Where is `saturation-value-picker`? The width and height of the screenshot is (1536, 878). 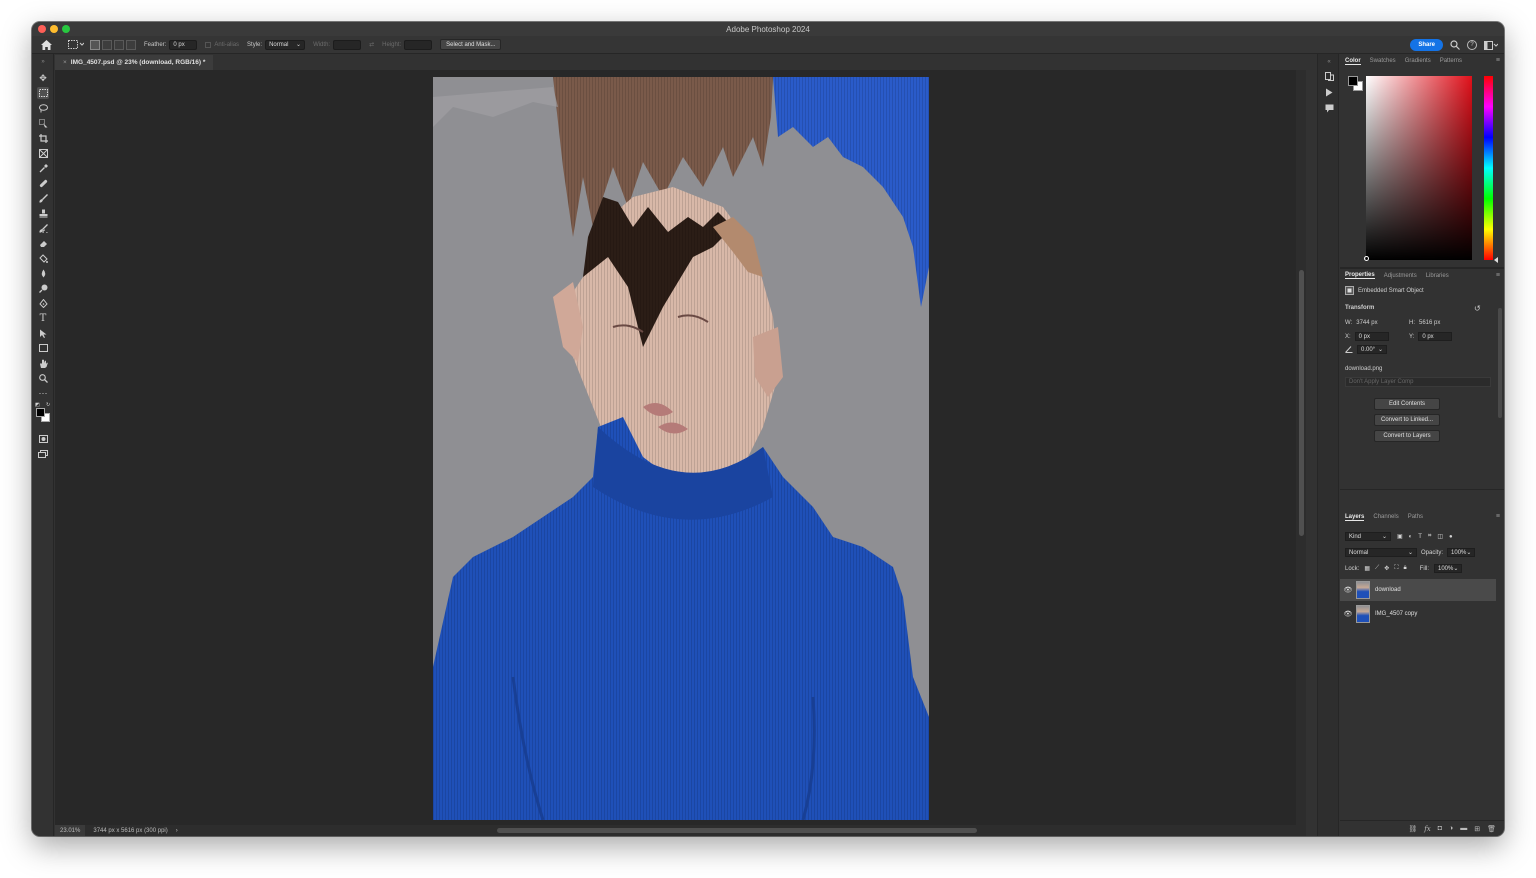 saturation-value-picker is located at coordinates (1419, 168).